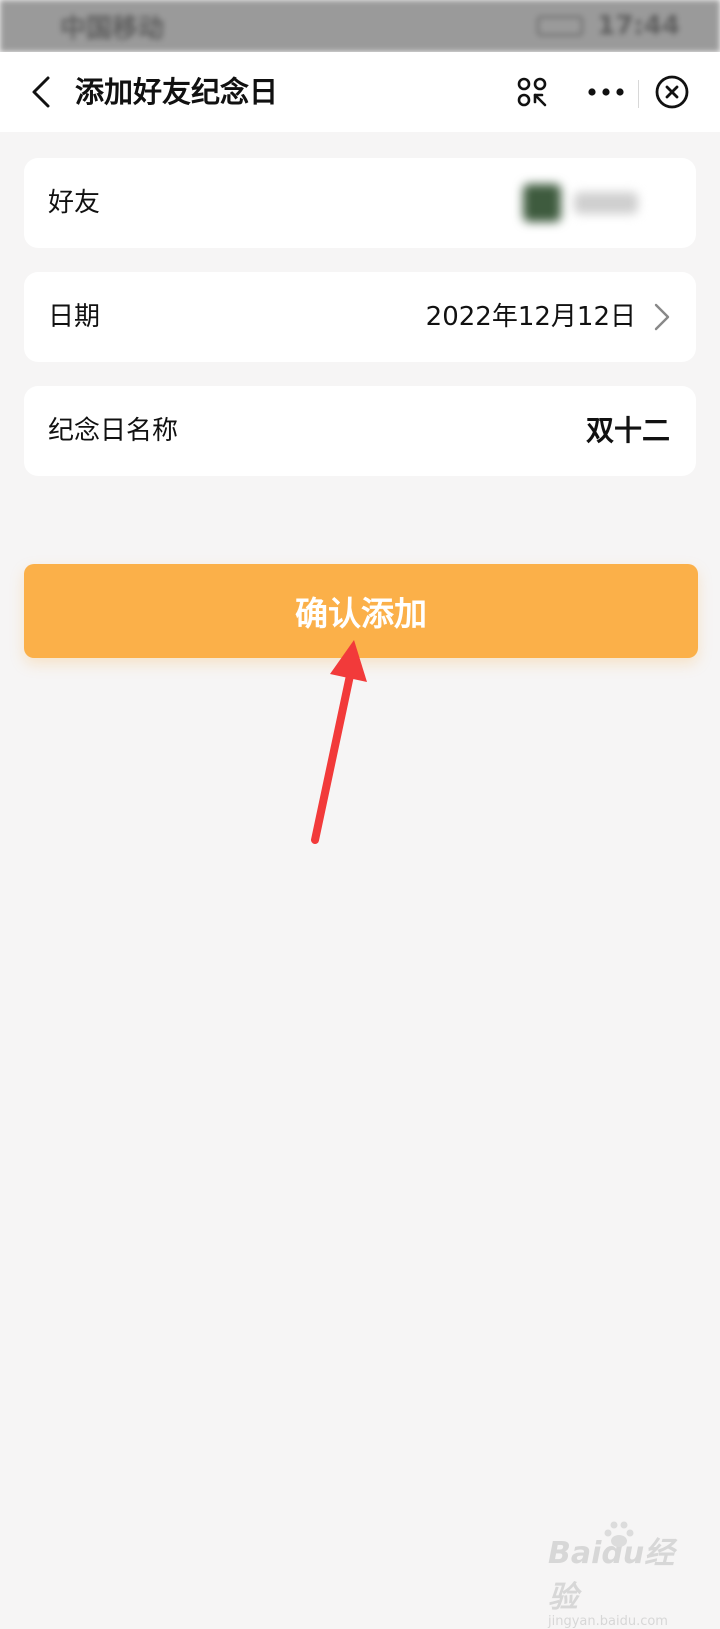 The width and height of the screenshot is (720, 1629). Describe the element at coordinates (623, 1575) in the screenshot. I see `watermark: Baidu经验 jingyan.baidu.com` at that location.